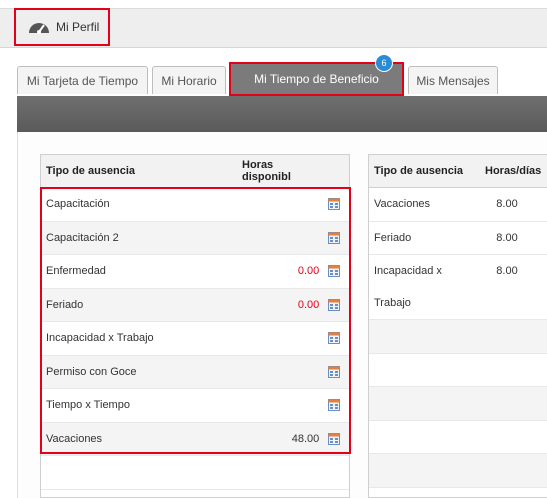 This screenshot has height=498, width=547. I want to click on row-type: Permiso con Goce, so click(91, 371).